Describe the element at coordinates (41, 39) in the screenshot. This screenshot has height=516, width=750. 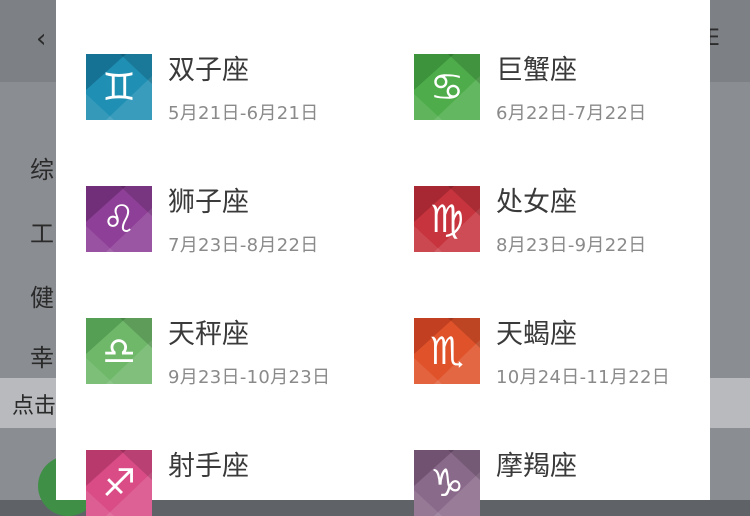
I see `back-arrow-icon: ‹` at that location.